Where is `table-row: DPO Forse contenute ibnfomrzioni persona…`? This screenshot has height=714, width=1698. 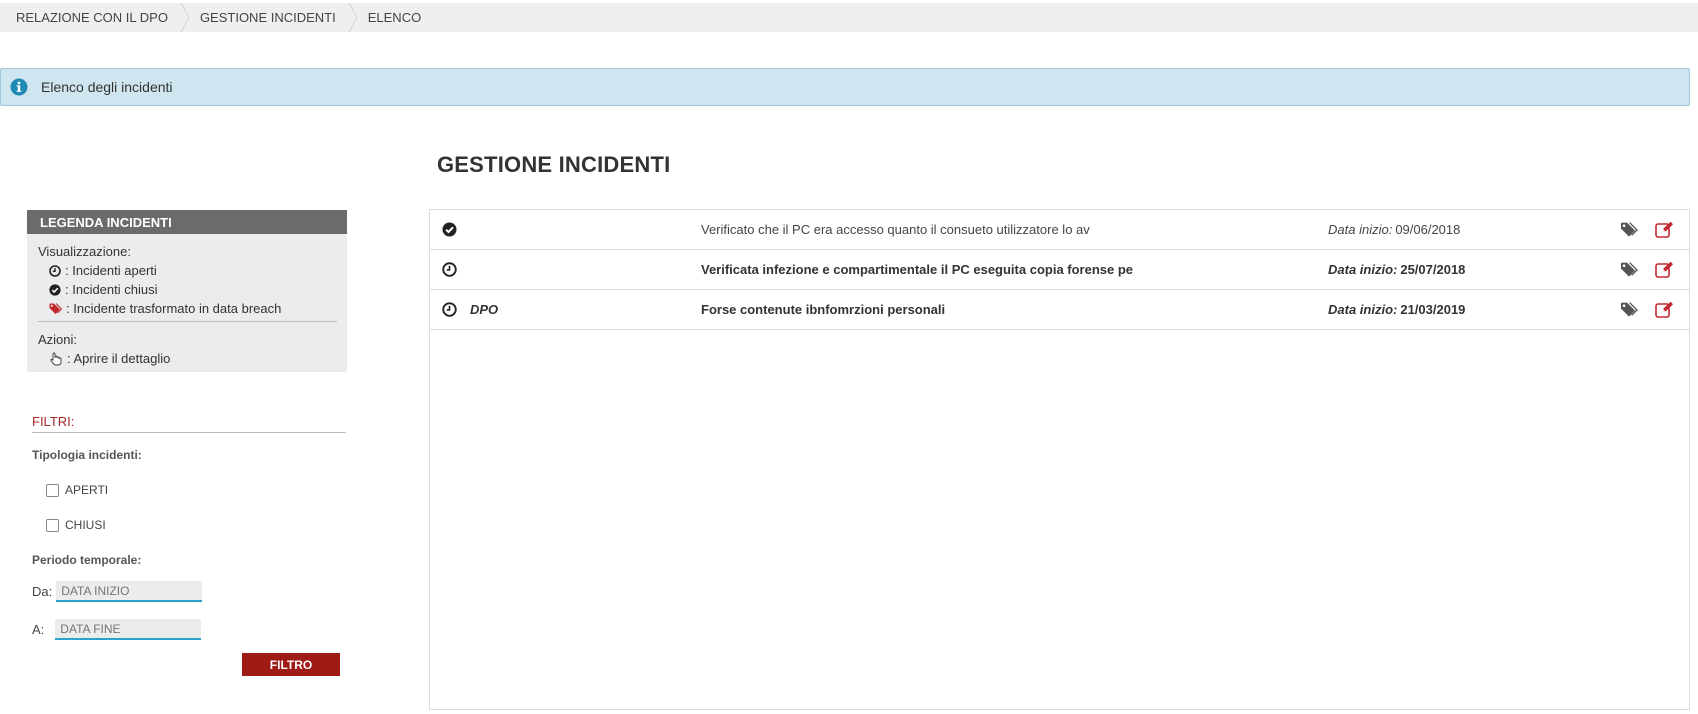
table-row: DPO Forse contenute ibnfomrzioni persona… is located at coordinates (1059, 310).